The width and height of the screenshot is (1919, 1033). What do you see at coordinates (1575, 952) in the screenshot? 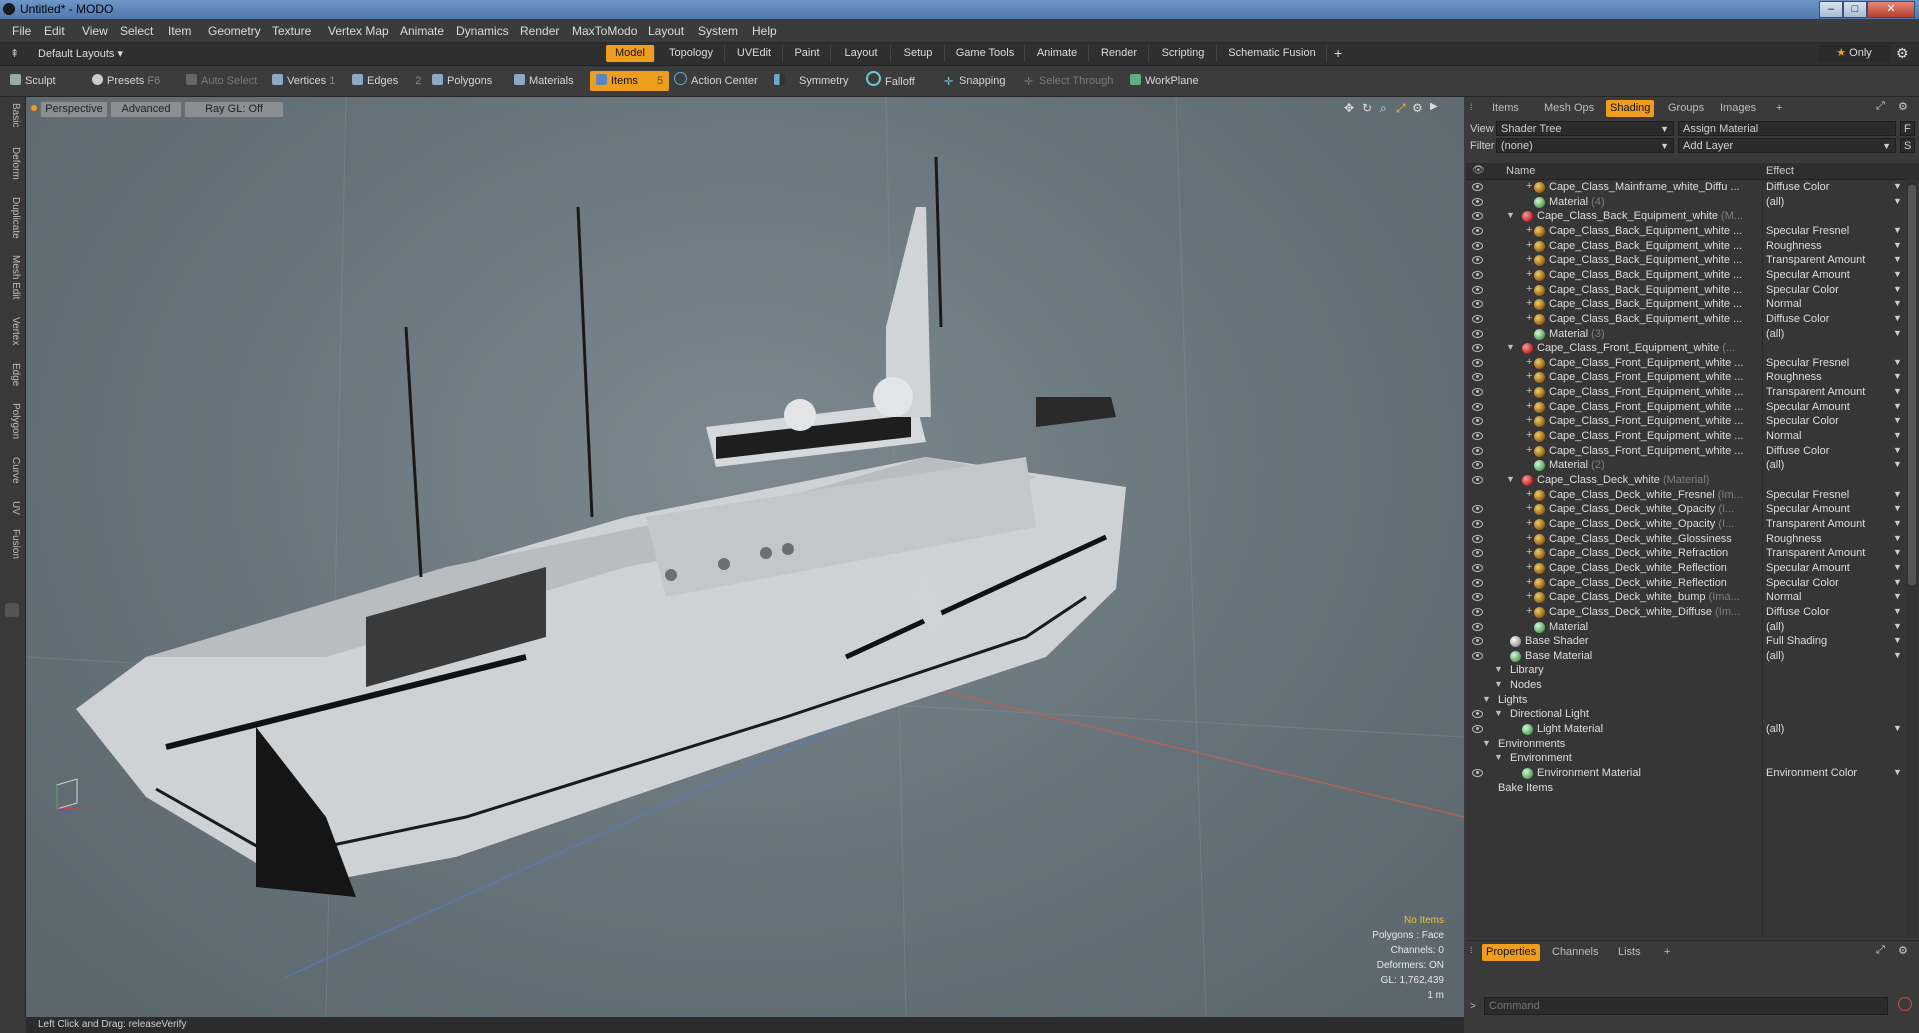
I see `tab-channels: Channels` at bounding box center [1575, 952].